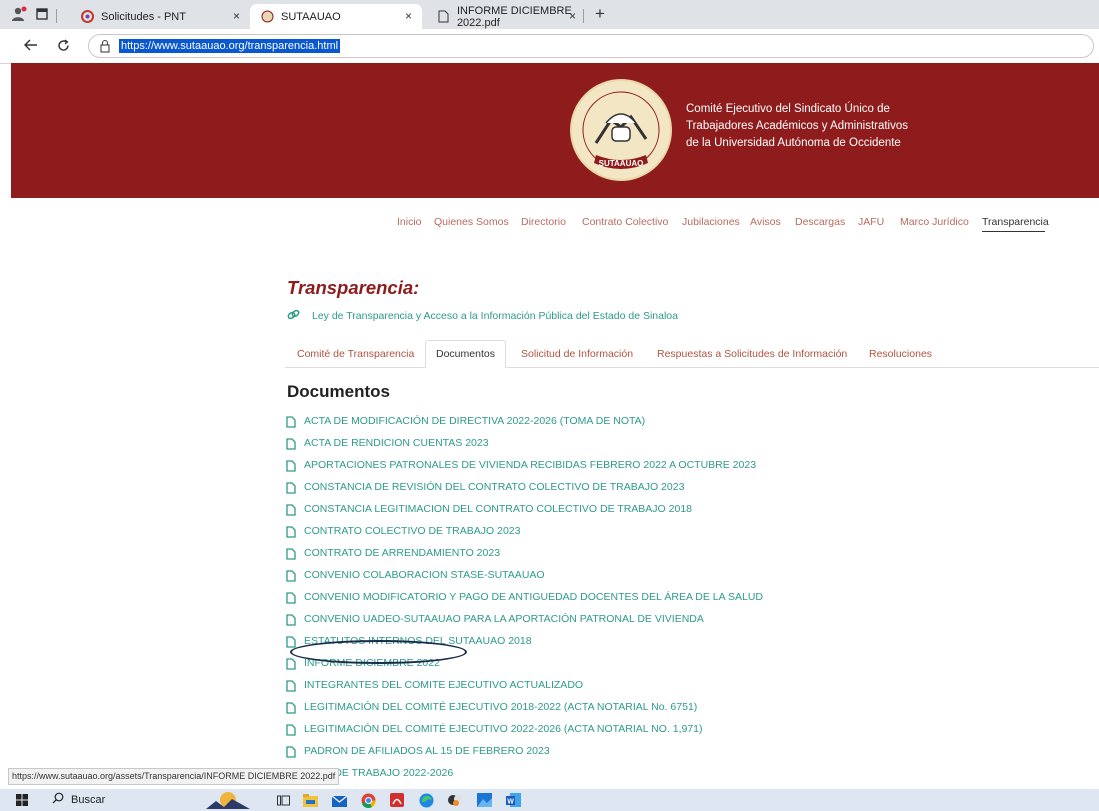 Image resolution: width=1099 pixels, height=811 pixels. Describe the element at coordinates (549, 800) in the screenshot. I see `windows-taskbar: Buscar W` at that location.